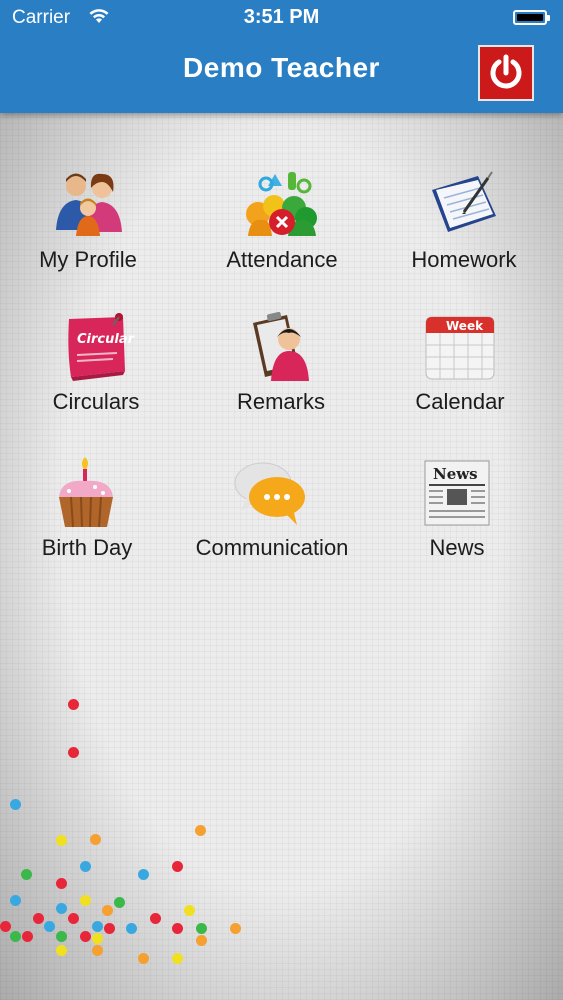  Describe the element at coordinates (106, 339) in the screenshot. I see `circular-icon-text: Circular` at that location.